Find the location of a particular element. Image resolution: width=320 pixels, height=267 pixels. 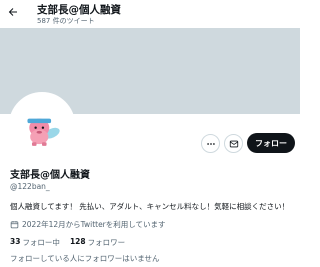

joined-date: 2022年12月からTwitterを利用しています is located at coordinates (88, 224).